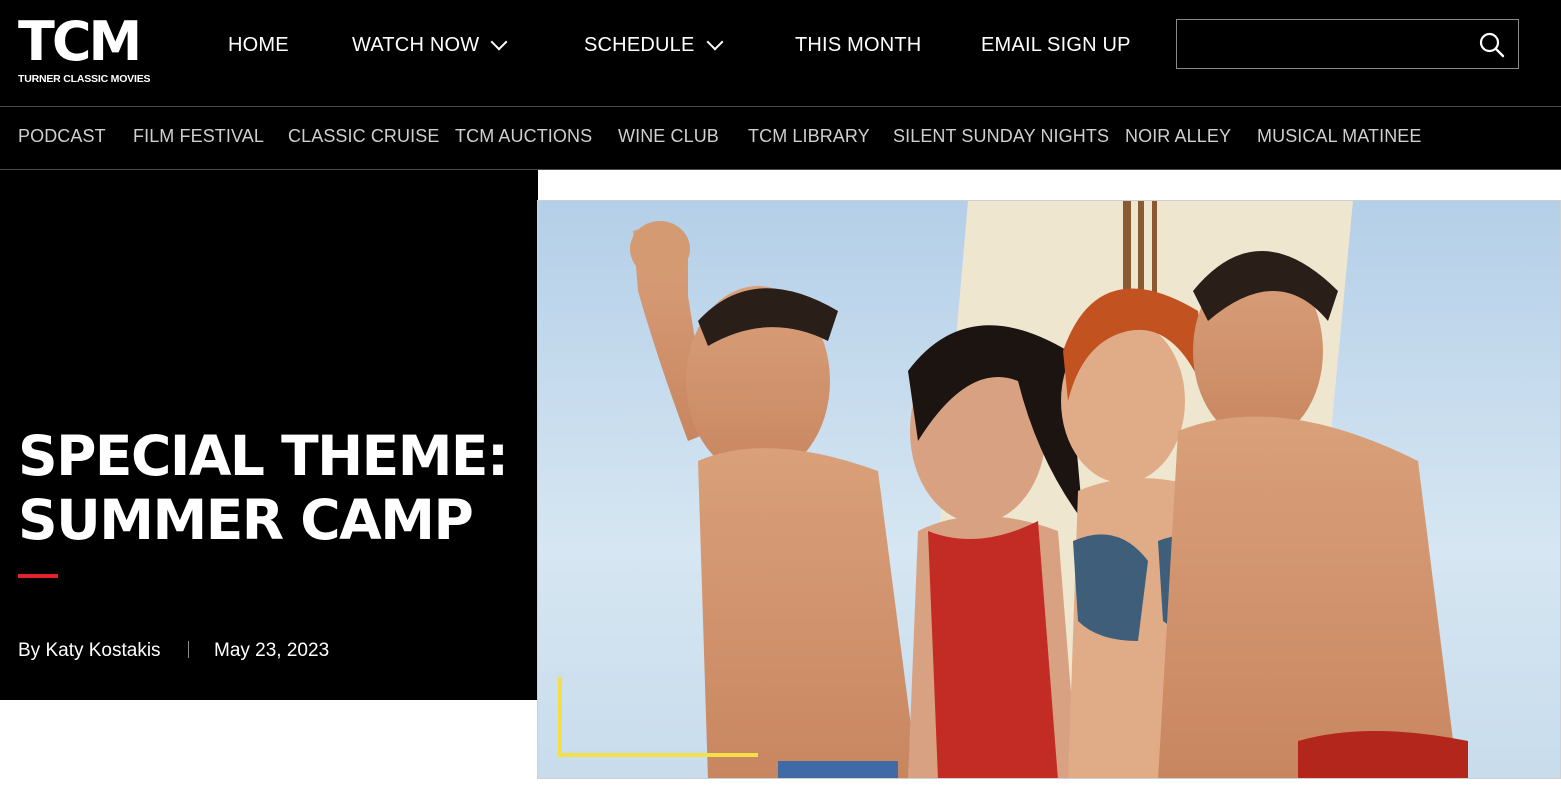  Describe the element at coordinates (1178, 136) in the screenshot. I see `subnav-noir-alley: NOIR ALLEY` at that location.